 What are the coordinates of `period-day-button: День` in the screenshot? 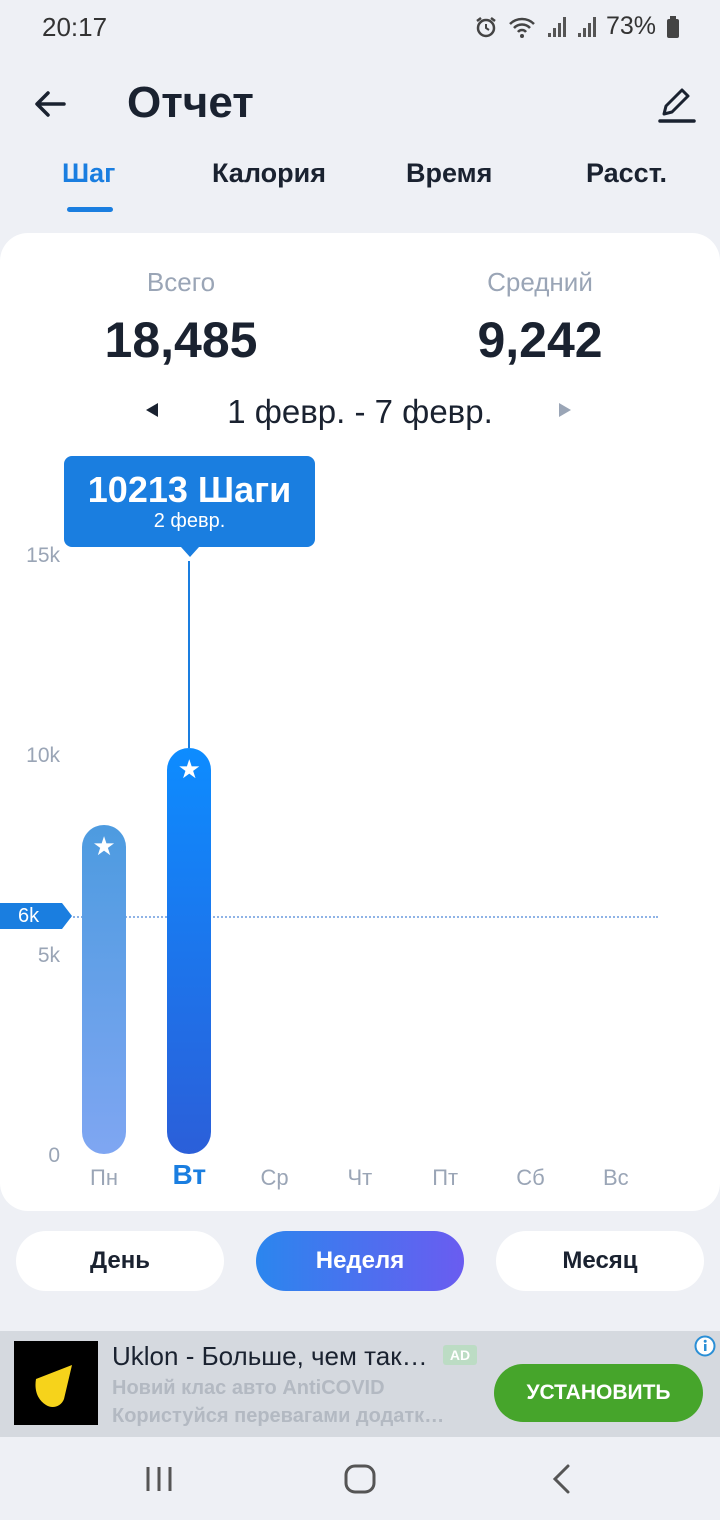 It's located at (120, 1261).